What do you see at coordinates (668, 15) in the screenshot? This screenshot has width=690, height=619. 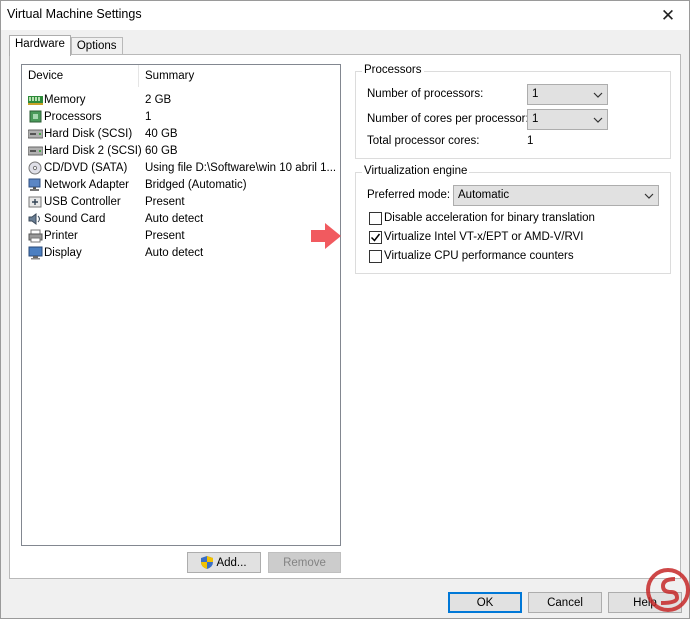 I see `close-button: ✕` at bounding box center [668, 15].